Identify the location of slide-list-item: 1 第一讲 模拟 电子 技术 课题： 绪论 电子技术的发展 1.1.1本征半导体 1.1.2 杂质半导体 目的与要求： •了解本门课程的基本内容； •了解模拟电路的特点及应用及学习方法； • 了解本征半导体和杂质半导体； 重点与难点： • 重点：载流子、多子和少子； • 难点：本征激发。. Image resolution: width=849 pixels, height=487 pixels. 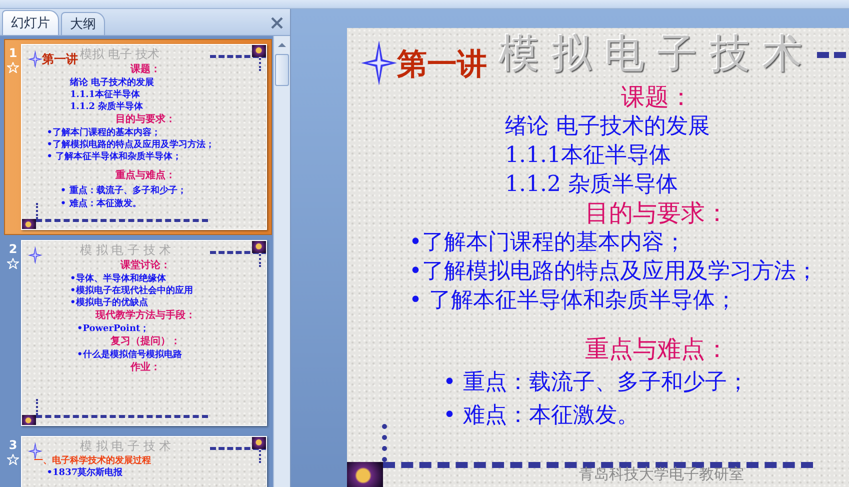
(138, 137).